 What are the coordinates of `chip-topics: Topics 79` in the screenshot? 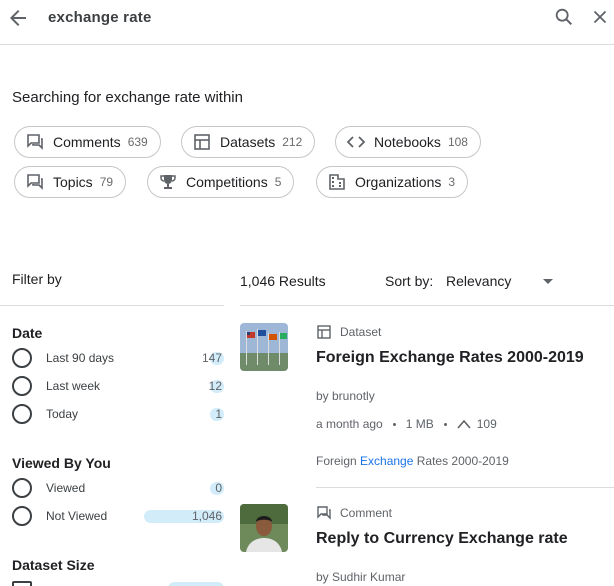 It's located at (70, 182).